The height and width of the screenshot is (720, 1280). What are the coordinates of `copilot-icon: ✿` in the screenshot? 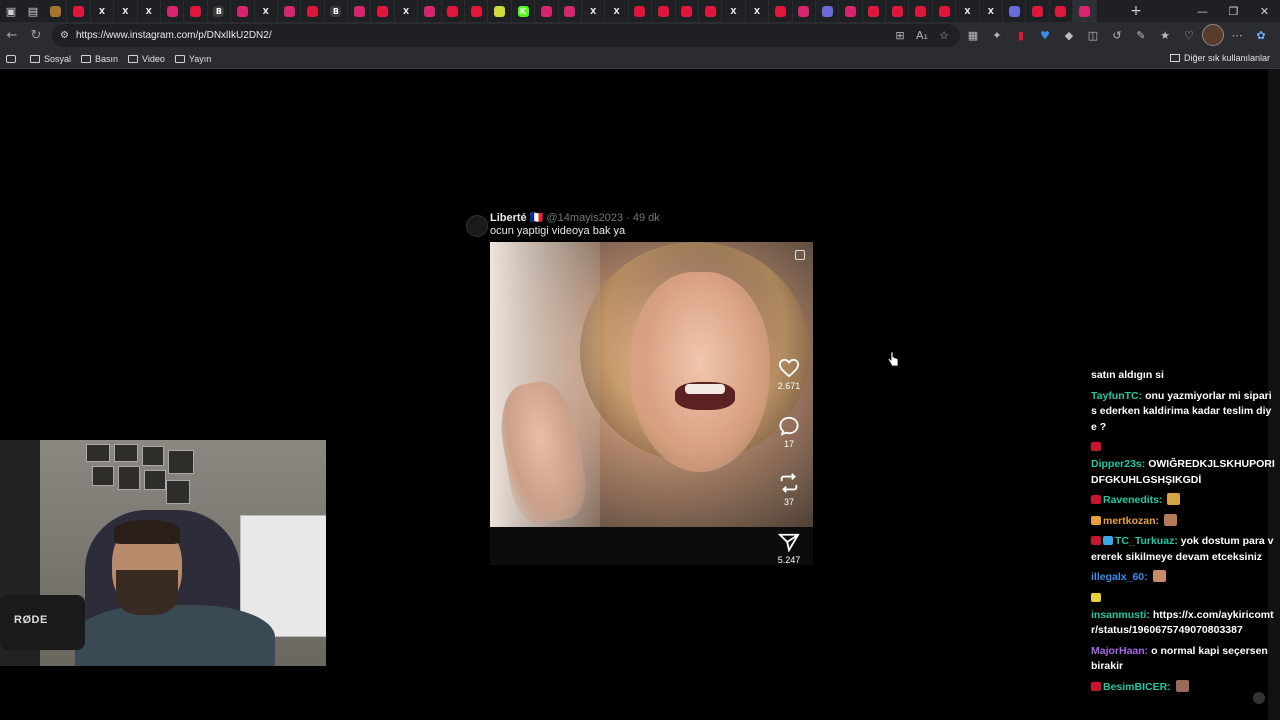 It's located at (1261, 35).